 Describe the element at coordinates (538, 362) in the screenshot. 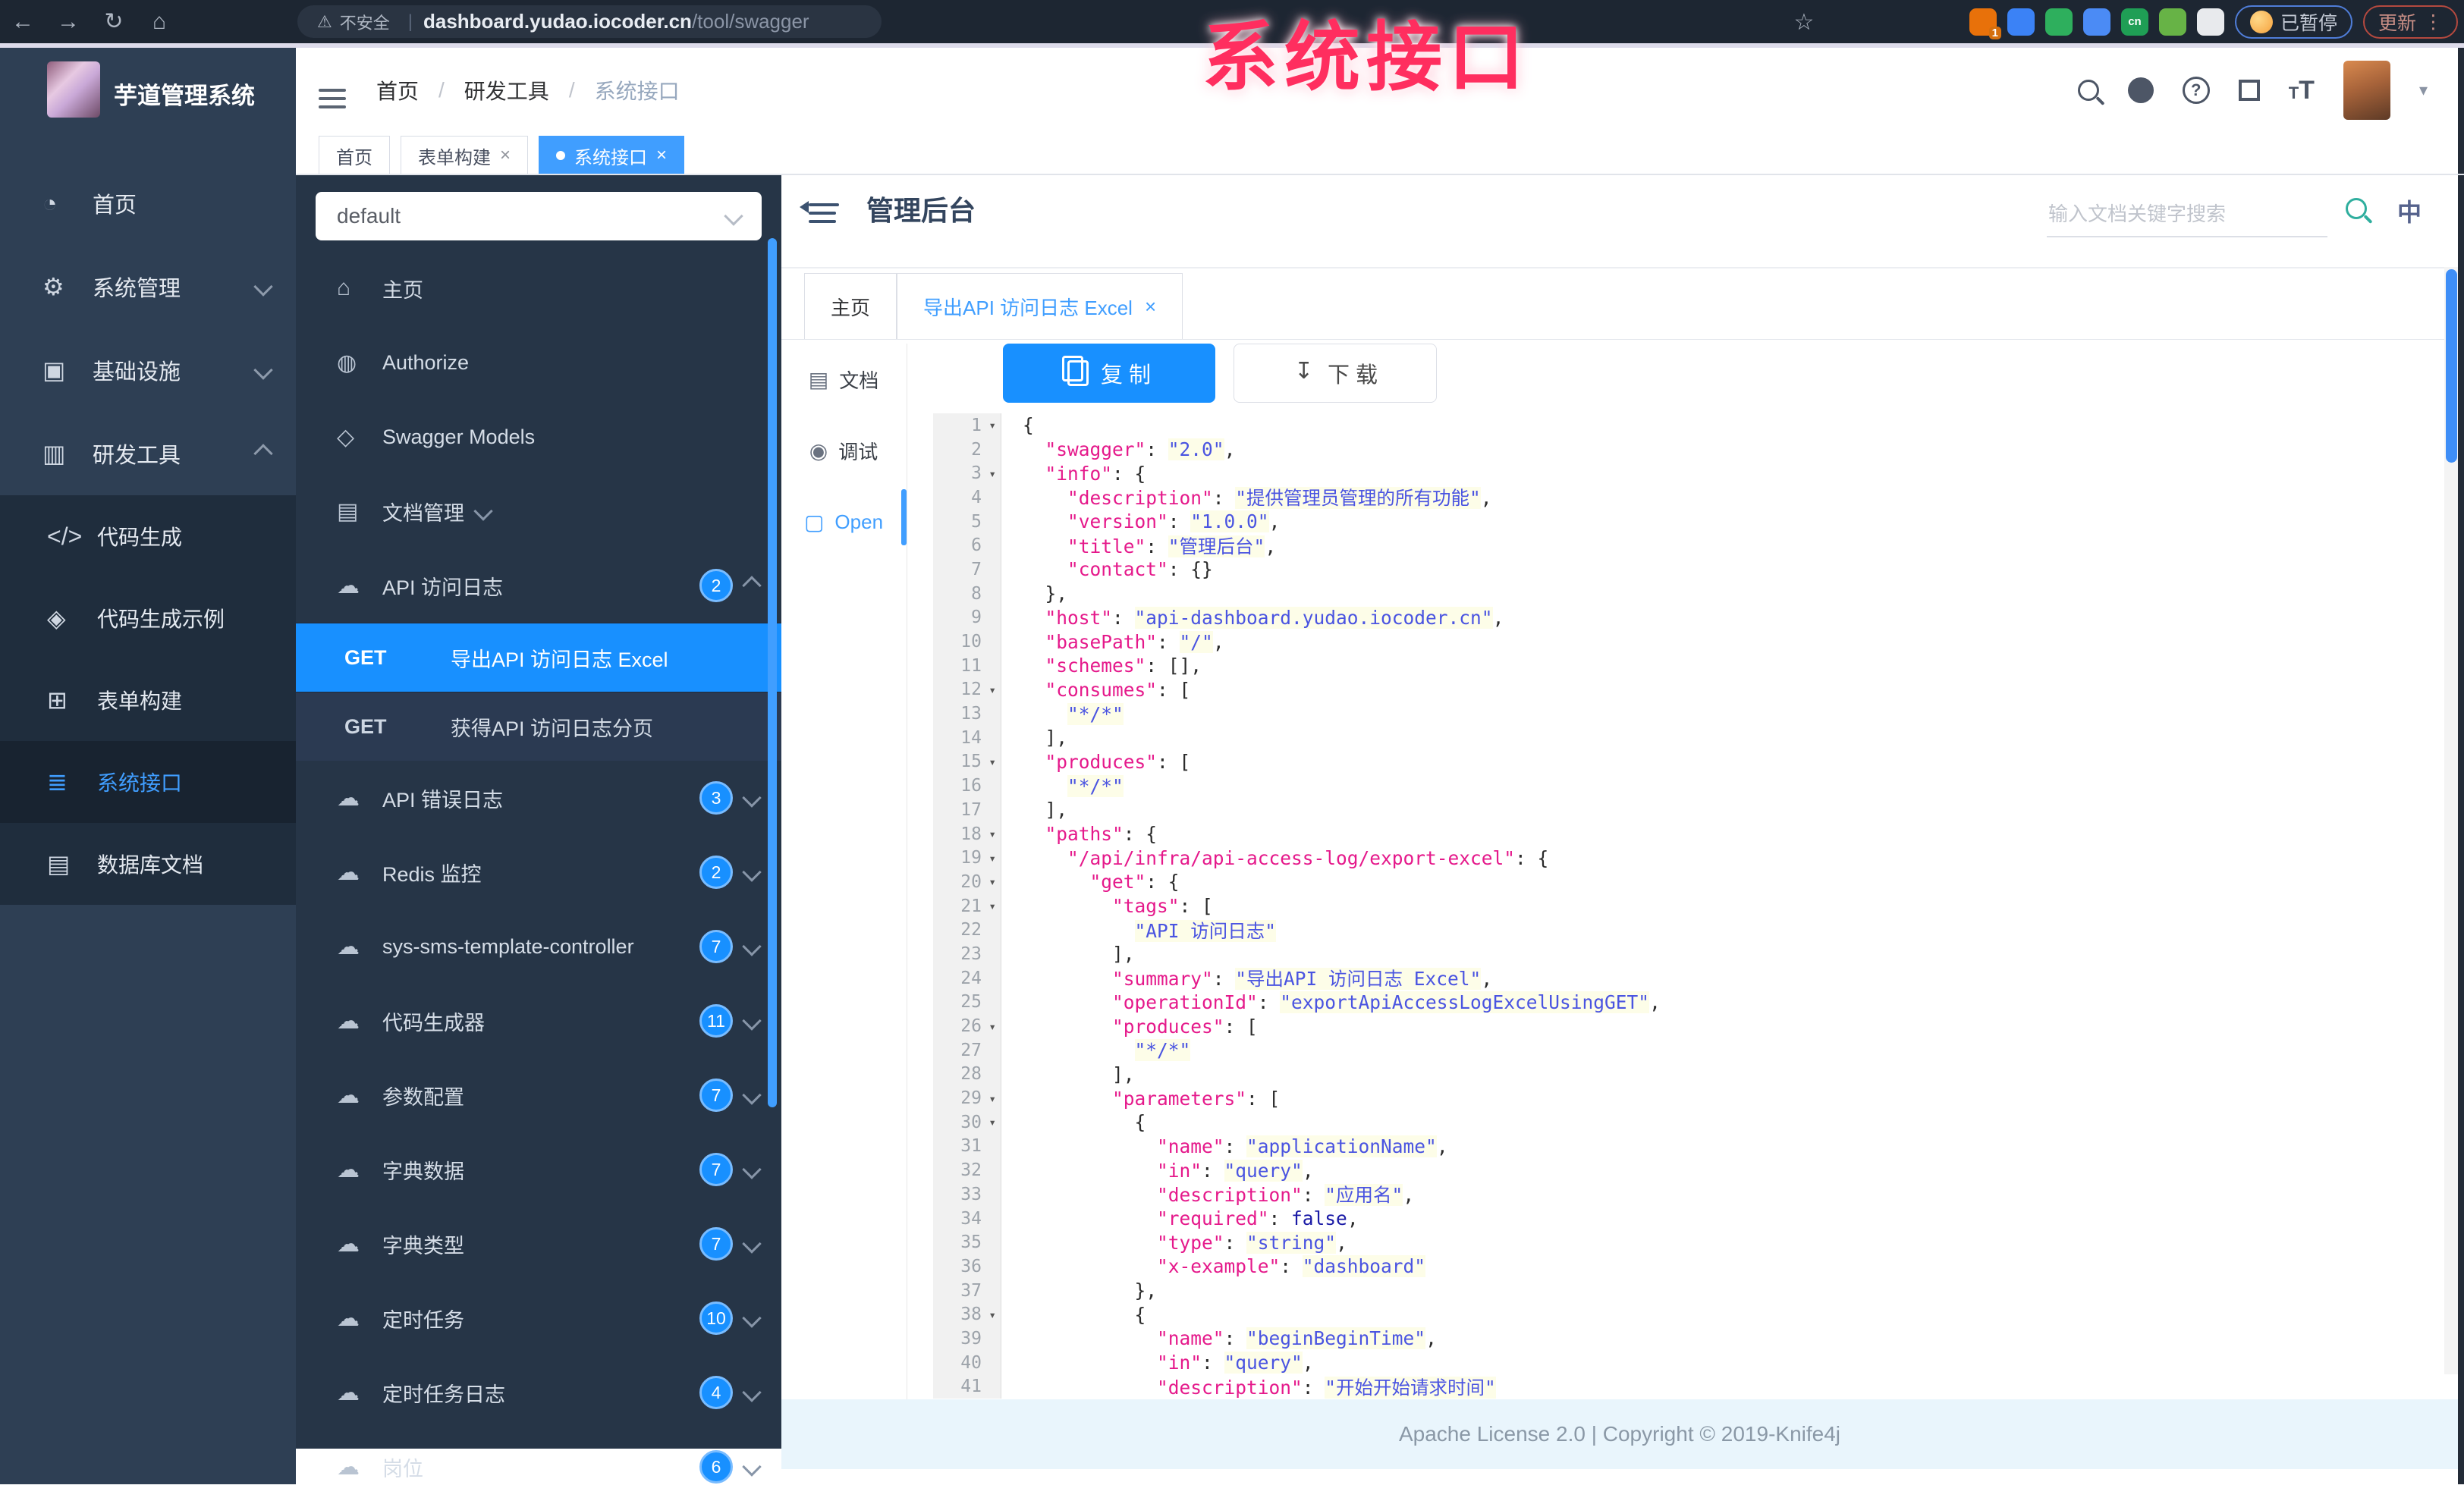

I see `api-group-Authorize: ◍ Authorize` at that location.